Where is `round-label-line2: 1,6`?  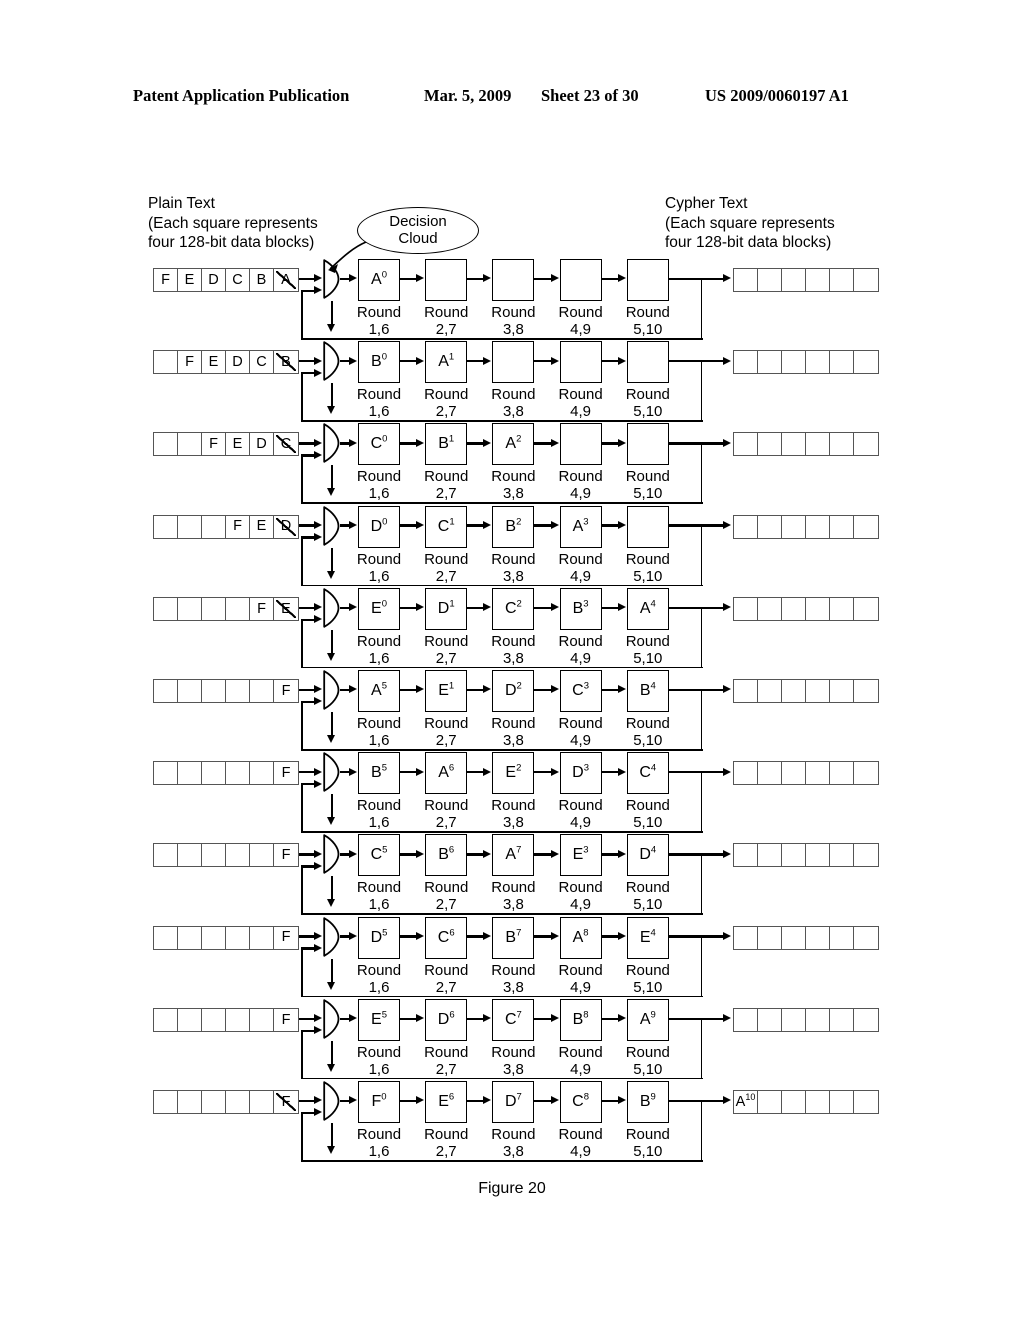
round-label-line2: 1,6 is located at coordinates (379, 412).